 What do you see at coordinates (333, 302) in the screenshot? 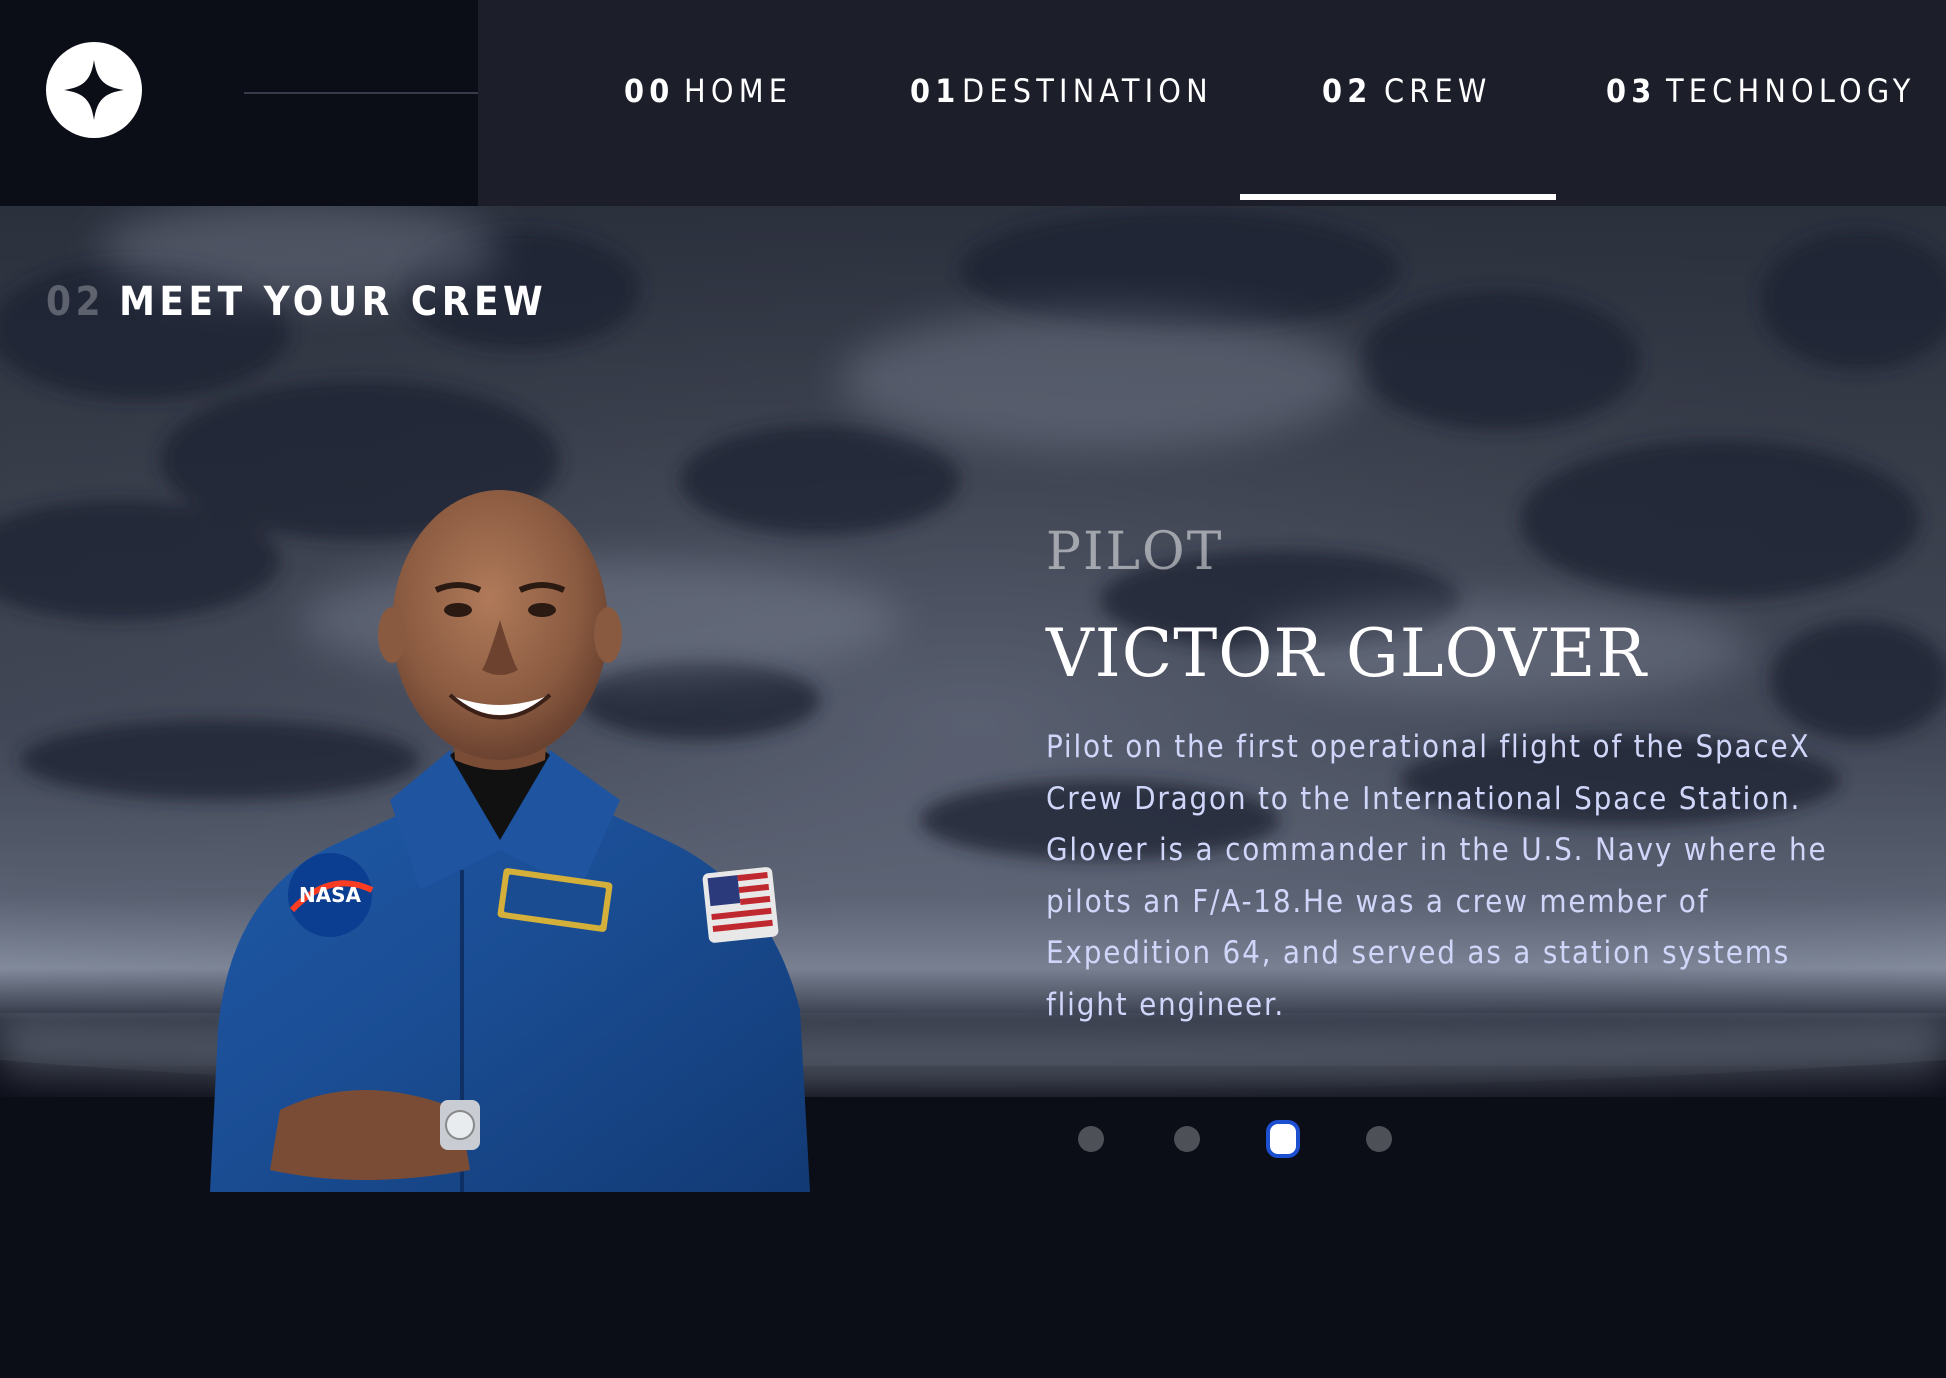
I see `page-title-text: MEET YOUR CREW` at bounding box center [333, 302].